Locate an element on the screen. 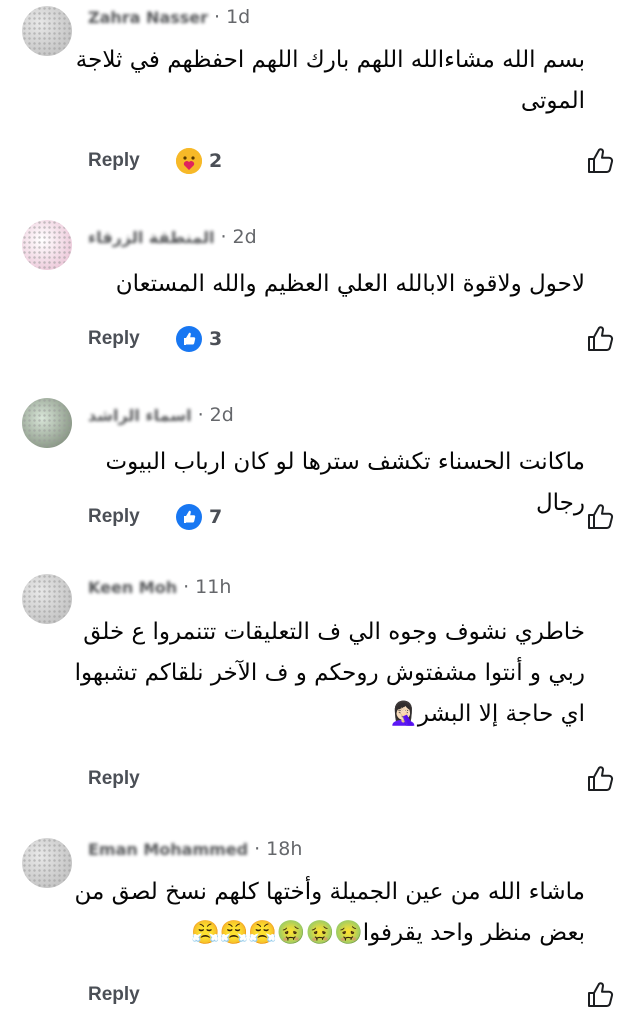  comment-actions: Reply 3 is located at coordinates (321, 342).